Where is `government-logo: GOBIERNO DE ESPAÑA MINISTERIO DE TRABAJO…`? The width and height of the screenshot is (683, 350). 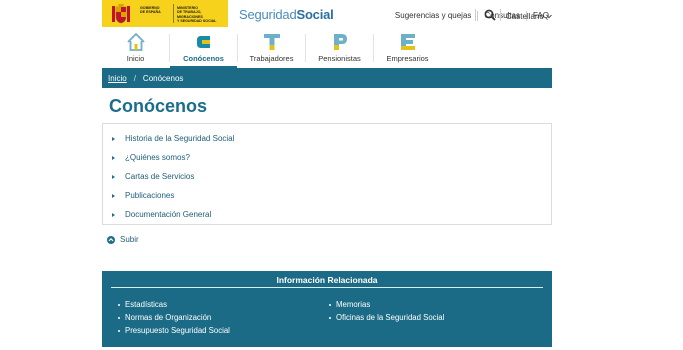 government-logo: GOBIERNO DE ESPAÑA MINISTERIO DE TRABAJO… is located at coordinates (165, 13).